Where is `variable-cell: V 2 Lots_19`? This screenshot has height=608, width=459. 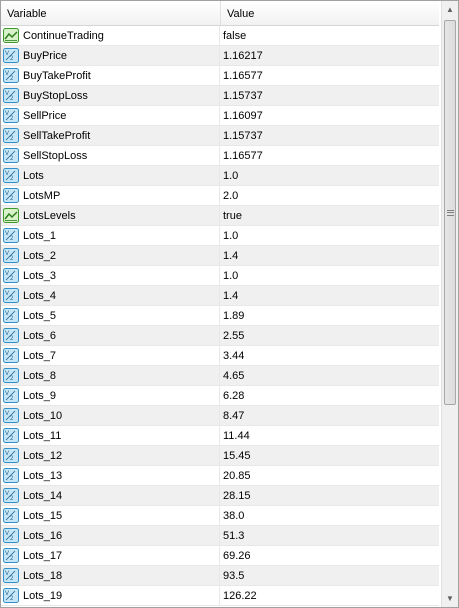
variable-cell: V 2 Lots_19 is located at coordinates (110, 596).